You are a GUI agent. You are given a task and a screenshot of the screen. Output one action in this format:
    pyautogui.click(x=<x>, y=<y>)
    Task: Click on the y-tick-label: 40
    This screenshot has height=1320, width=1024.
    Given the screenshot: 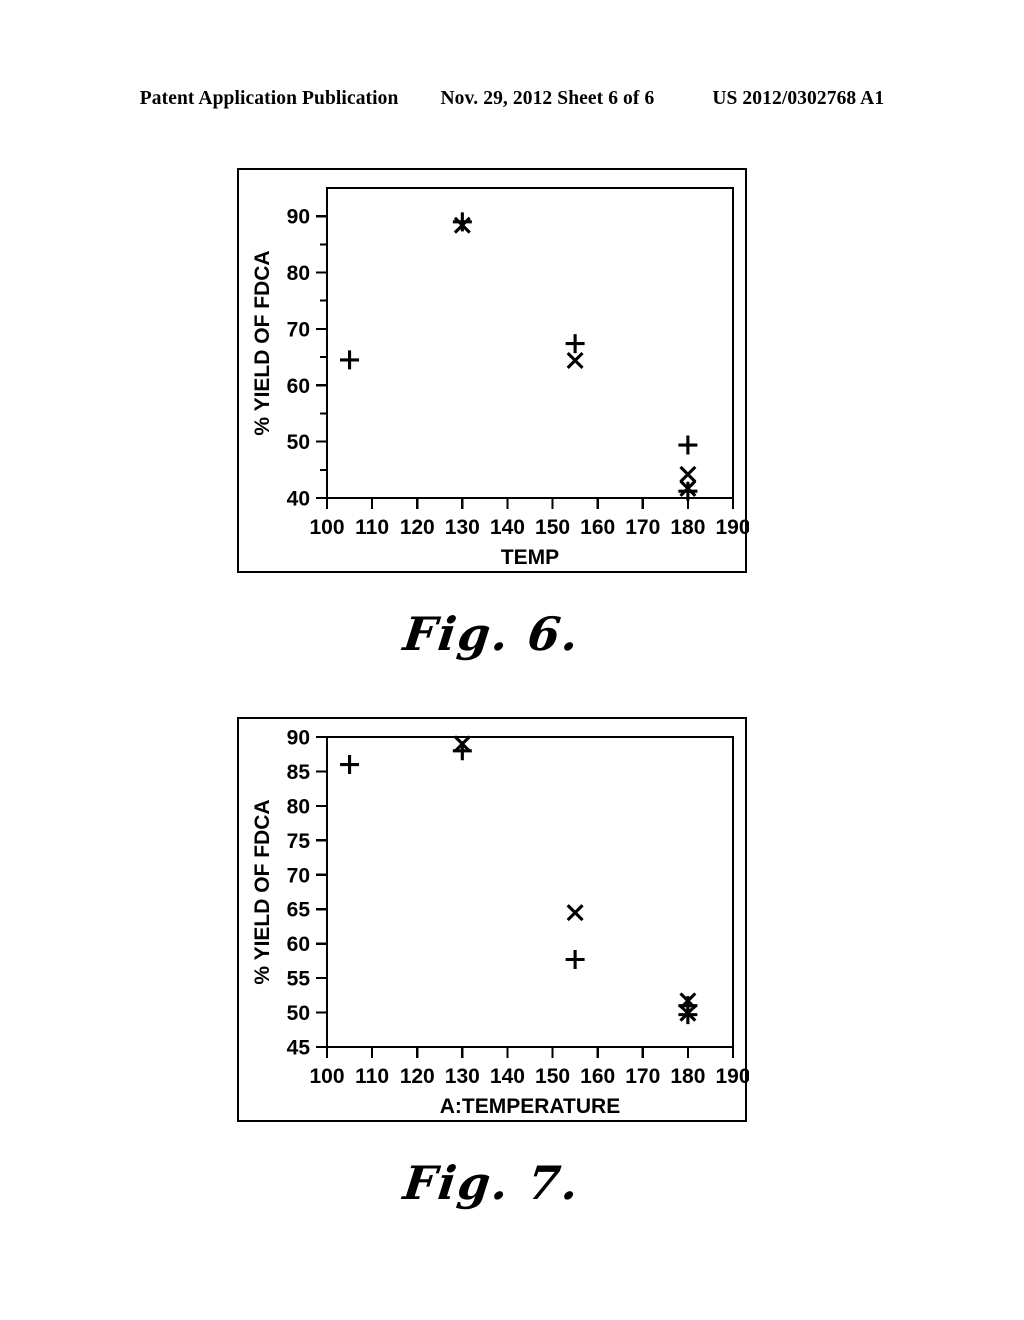 What is the action you would take?
    pyautogui.click(x=298, y=499)
    